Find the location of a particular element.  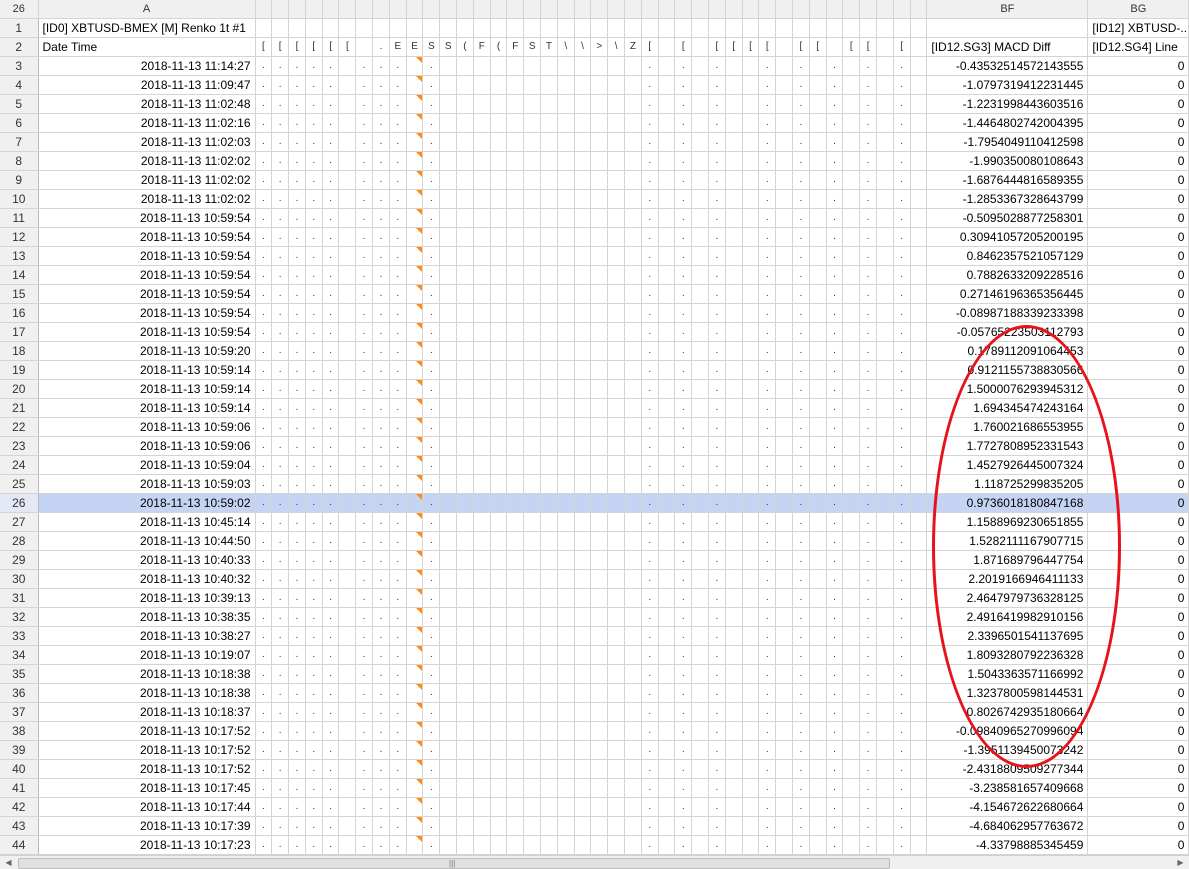

row-header: 38 is located at coordinates (19, 731).